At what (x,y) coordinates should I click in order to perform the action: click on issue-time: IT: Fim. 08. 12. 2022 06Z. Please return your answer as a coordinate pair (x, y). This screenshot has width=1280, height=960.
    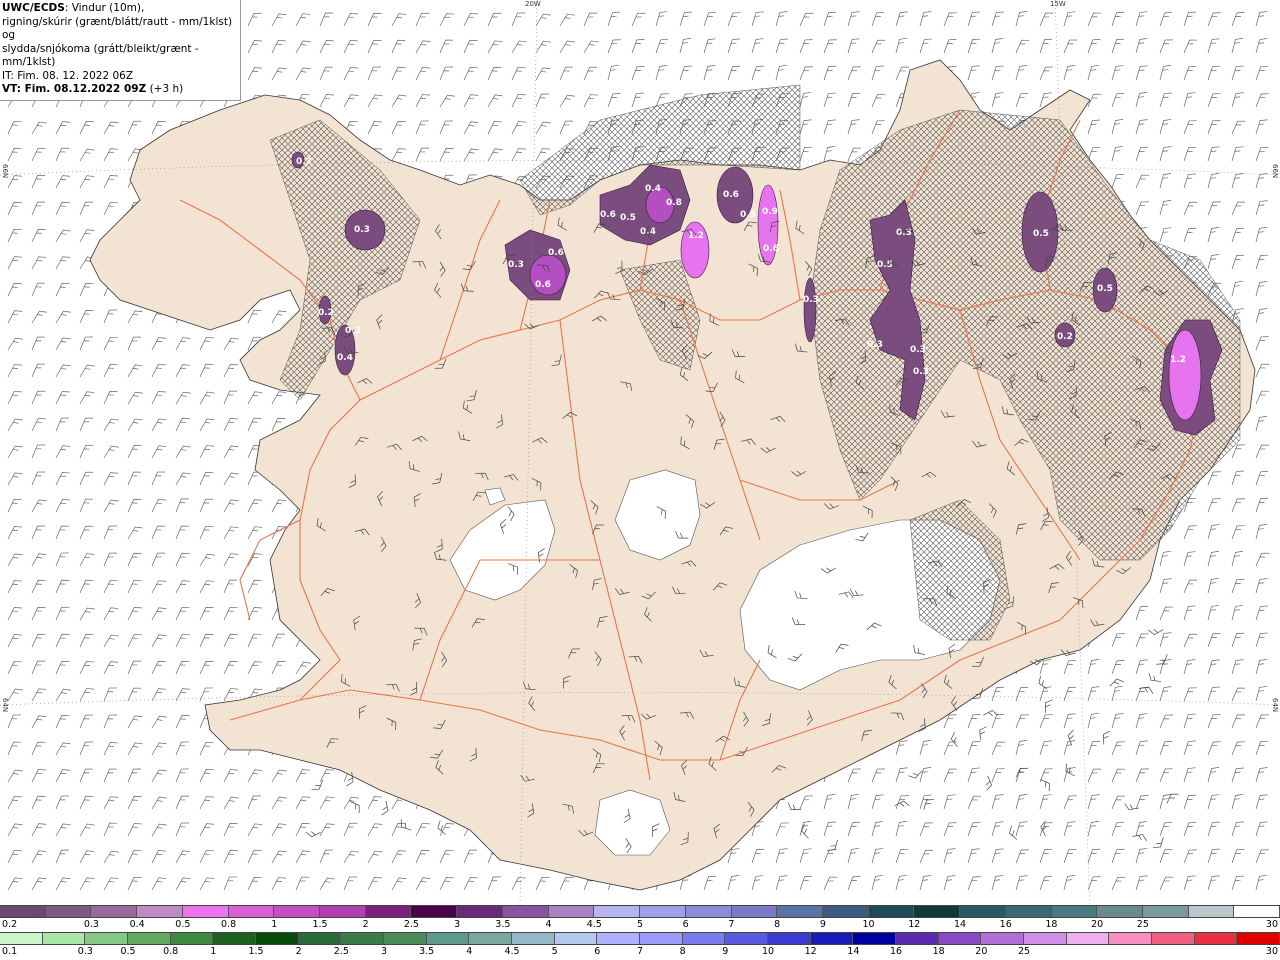
    Looking at the image, I should click on (68, 75).